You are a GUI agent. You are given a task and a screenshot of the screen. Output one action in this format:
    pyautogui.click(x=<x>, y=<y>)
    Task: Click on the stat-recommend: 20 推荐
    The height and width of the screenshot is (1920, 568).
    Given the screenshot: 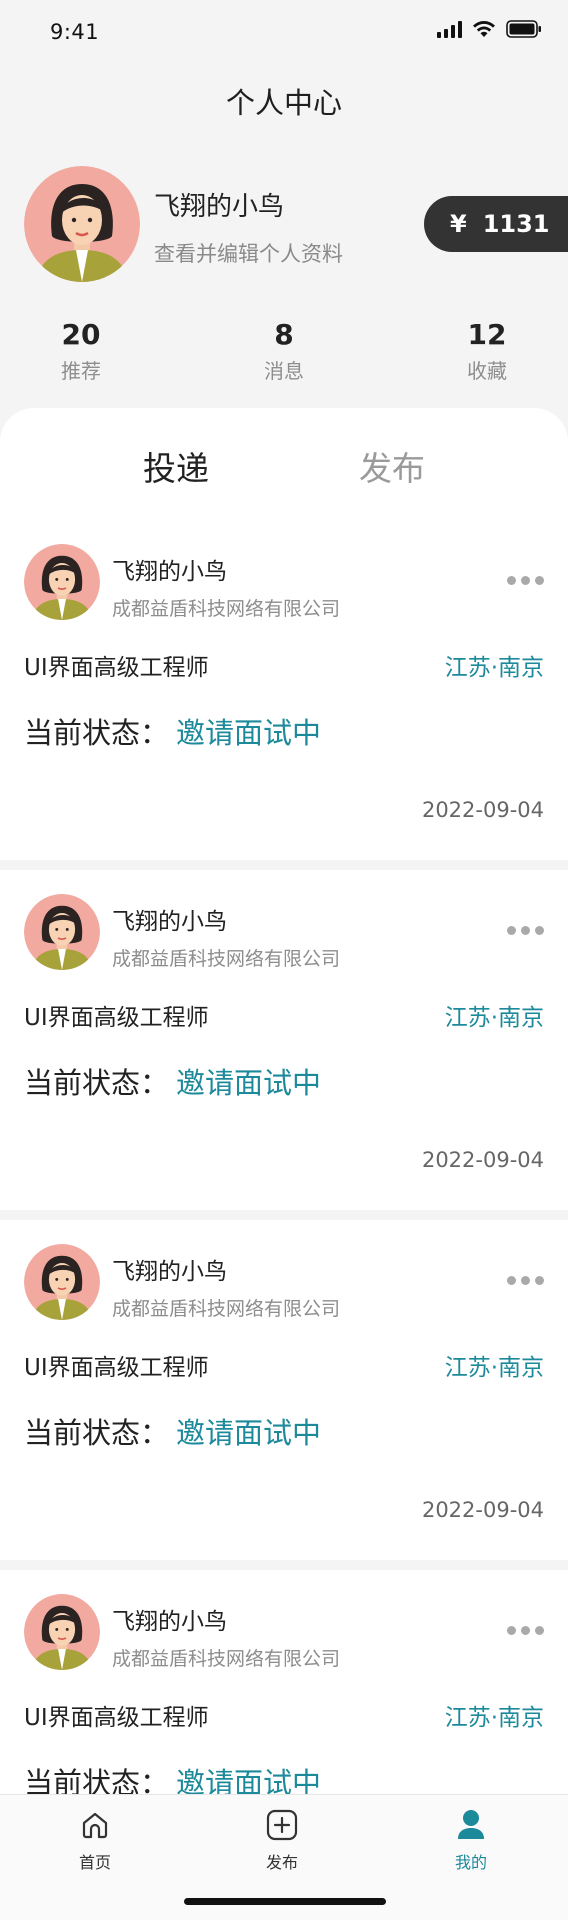 What is the action you would take?
    pyautogui.click(x=81, y=351)
    